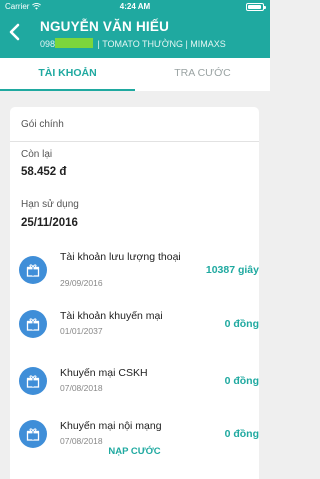 Image resolution: width=320 pixels, height=479 pixels. I want to click on expiry-label: Hạn sử dụng, so click(50, 204).